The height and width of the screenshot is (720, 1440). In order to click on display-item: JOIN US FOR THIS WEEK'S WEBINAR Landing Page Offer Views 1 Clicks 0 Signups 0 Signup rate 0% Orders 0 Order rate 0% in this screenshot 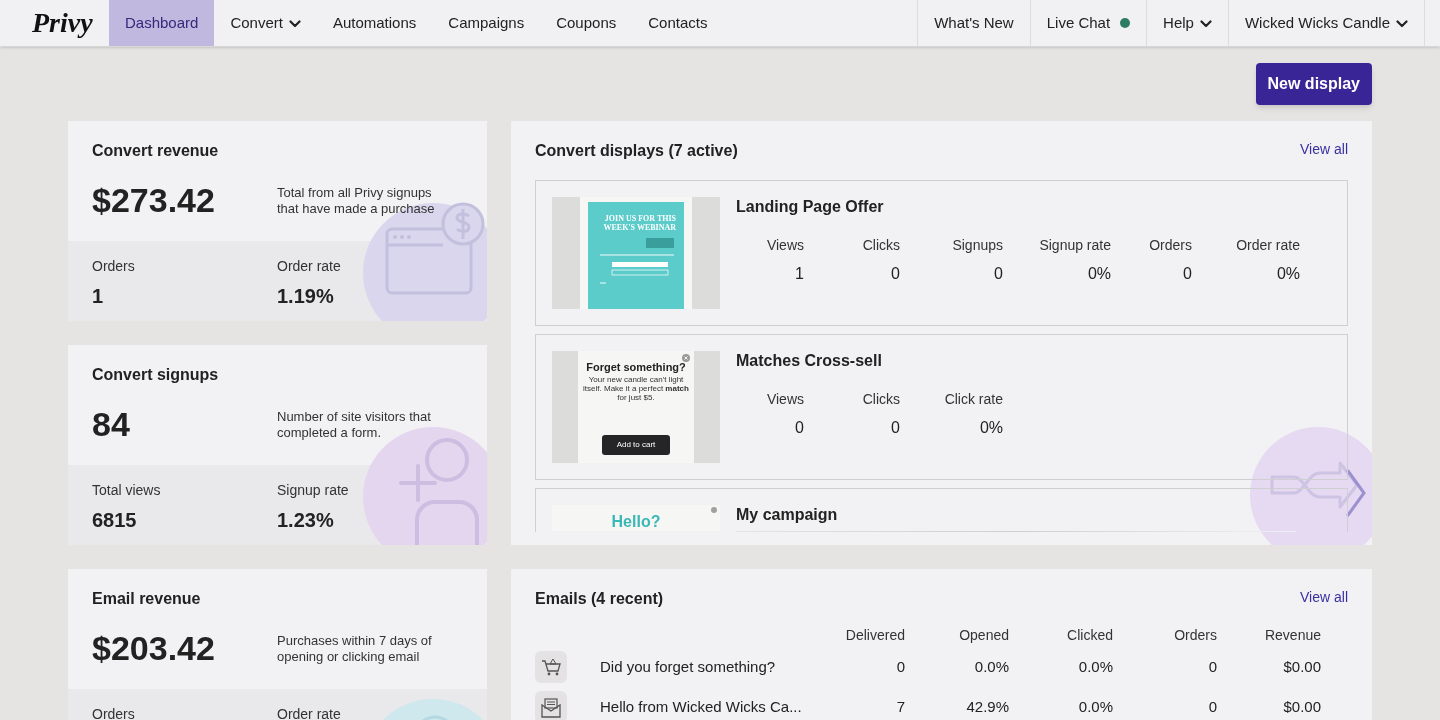, I will do `click(941, 253)`.